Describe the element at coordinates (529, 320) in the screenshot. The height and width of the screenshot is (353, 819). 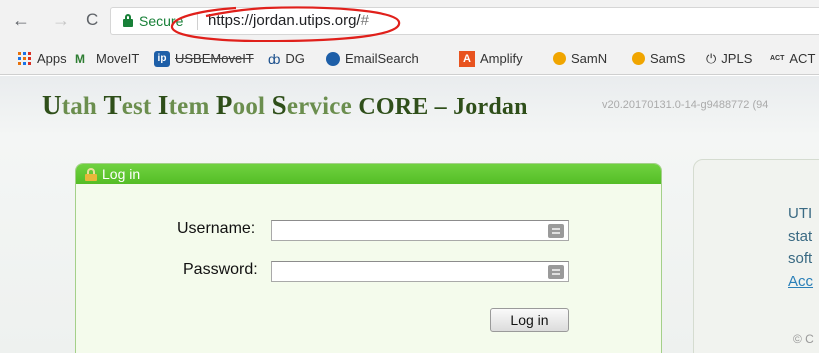
I see `login-button: Log in` at that location.